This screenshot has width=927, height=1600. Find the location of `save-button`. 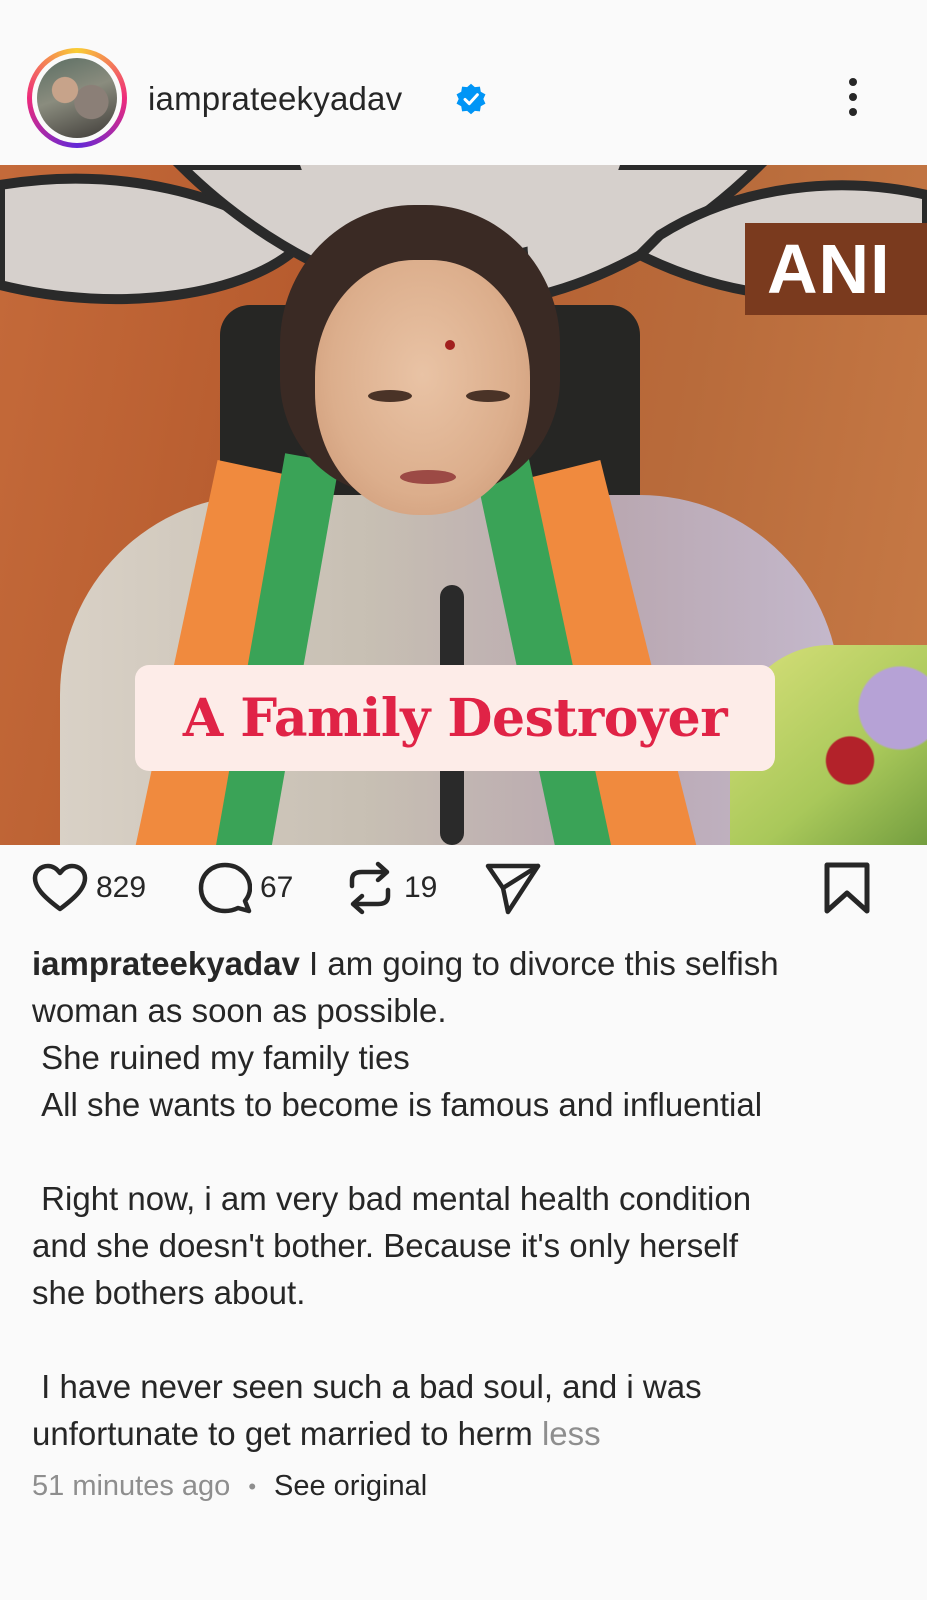

save-button is located at coordinates (847, 887).